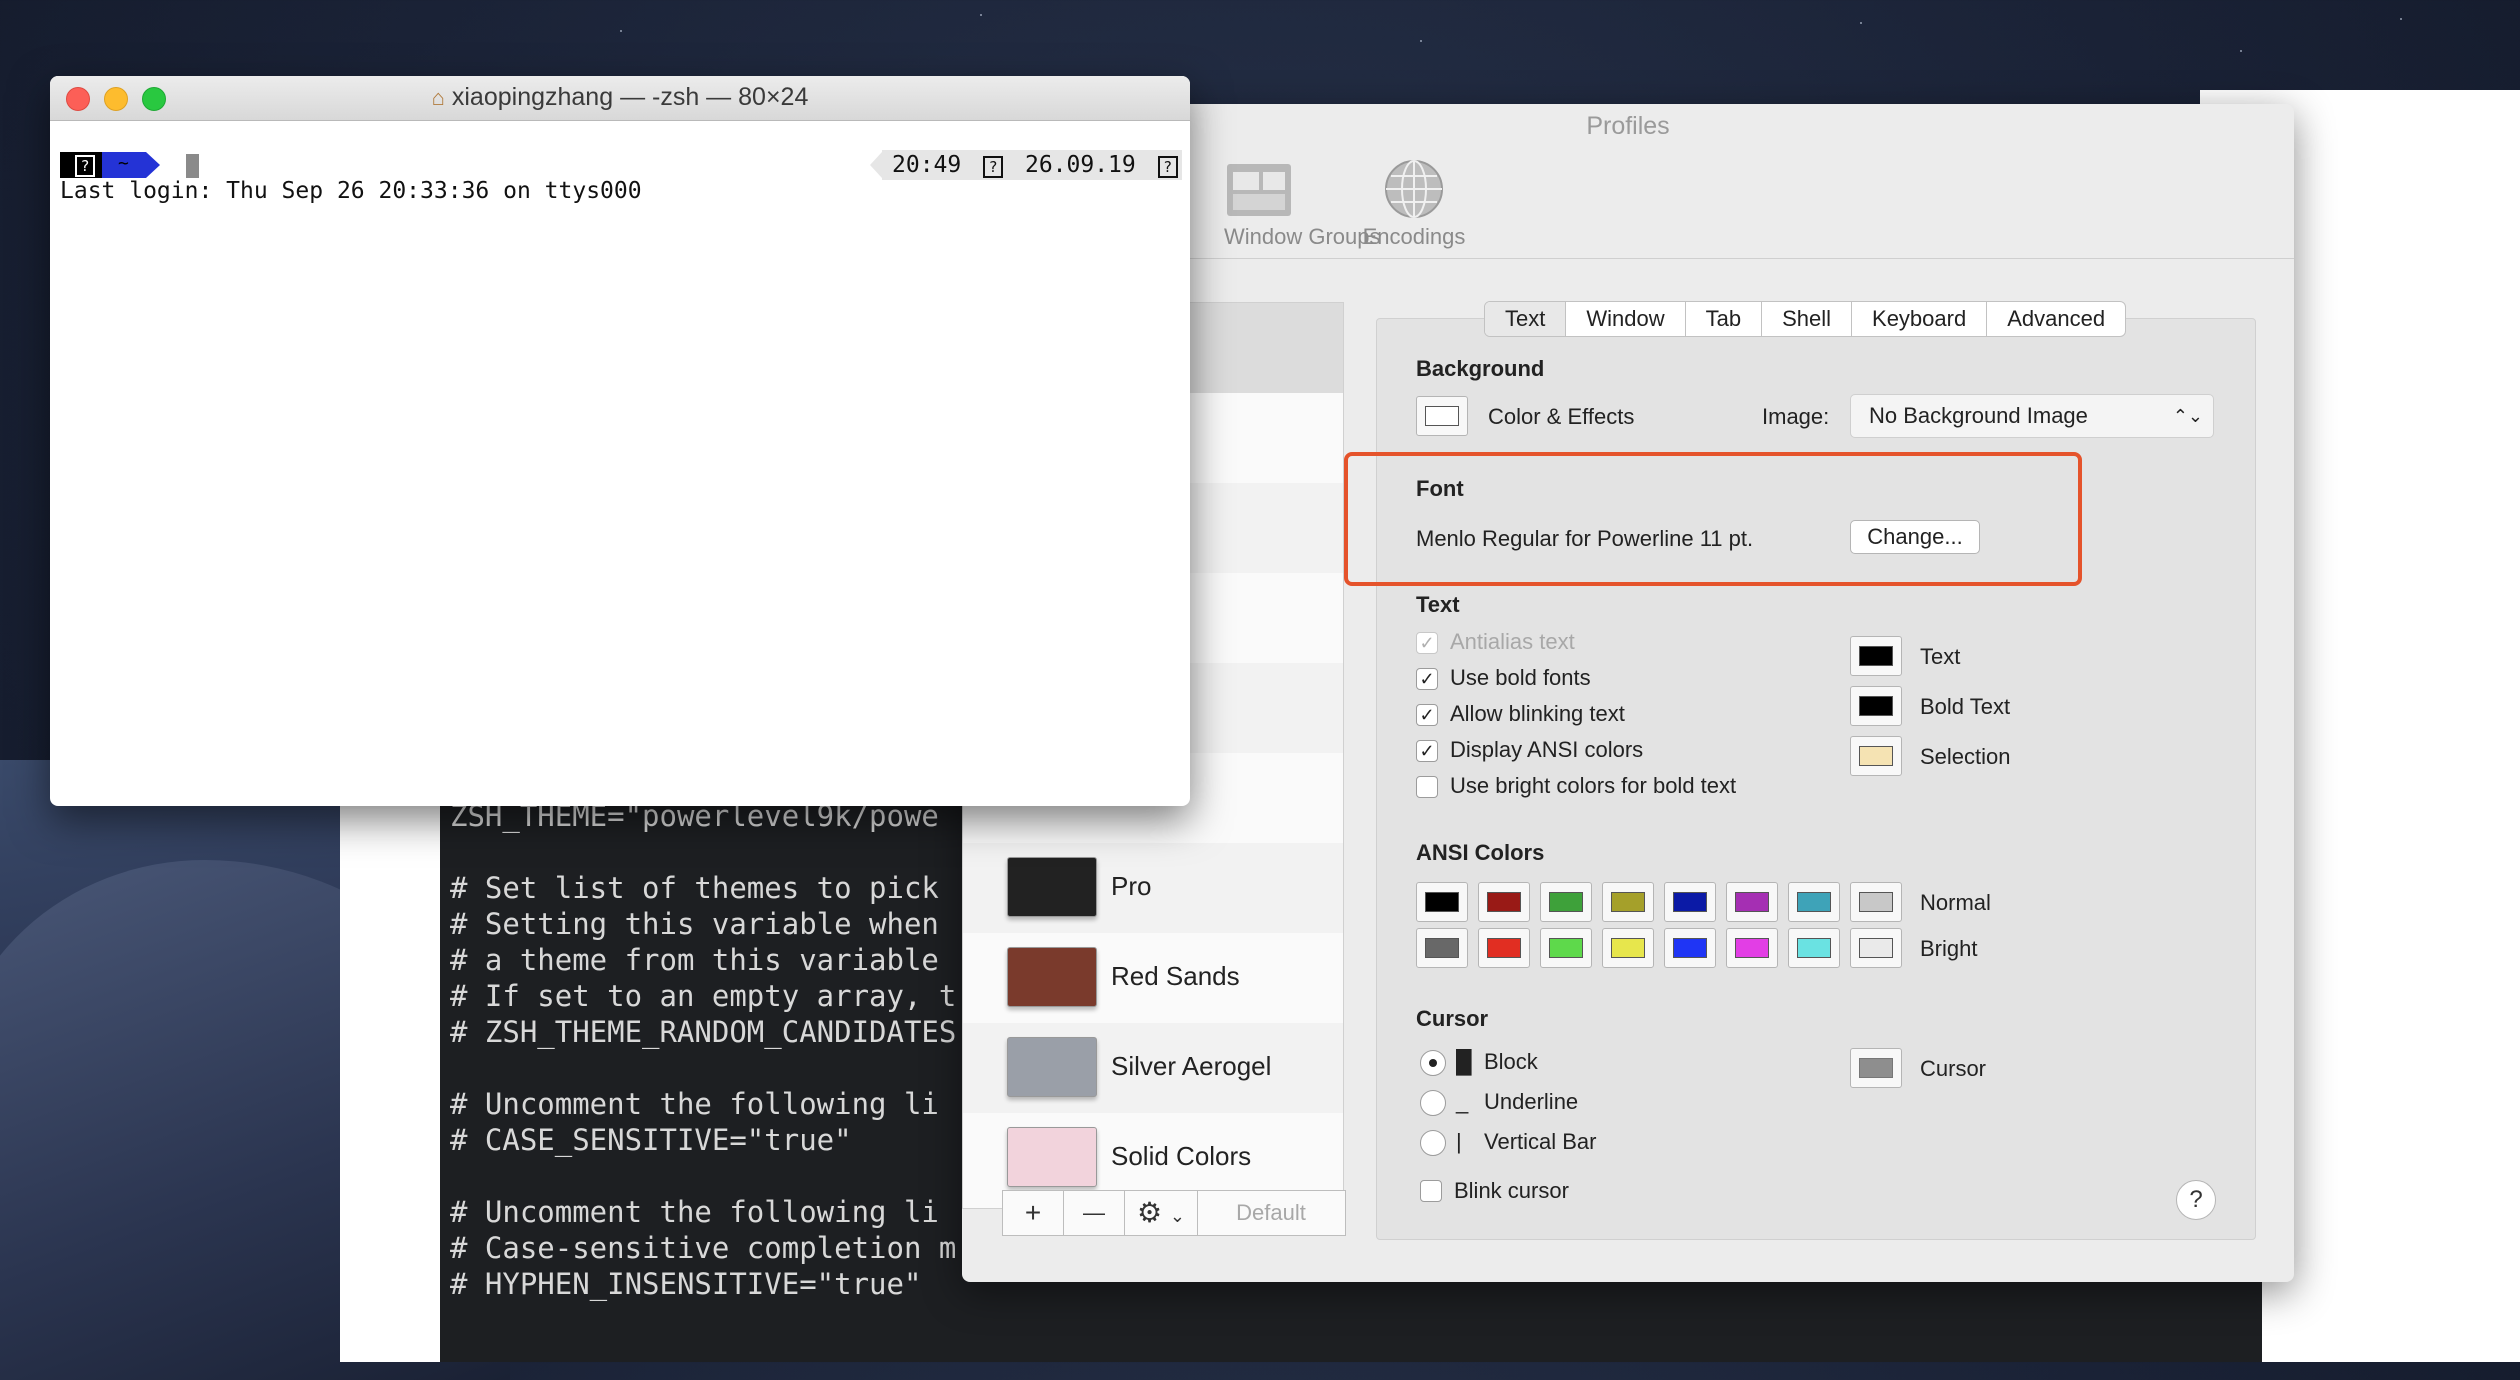 Image resolution: width=2520 pixels, height=1380 pixels. What do you see at coordinates (2056, 319) in the screenshot?
I see `tab-advanced: Advanced` at bounding box center [2056, 319].